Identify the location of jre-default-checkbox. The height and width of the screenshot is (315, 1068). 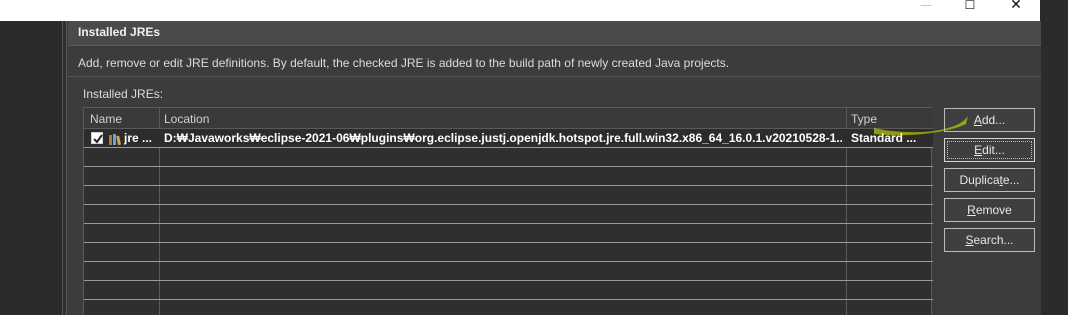
(97, 138).